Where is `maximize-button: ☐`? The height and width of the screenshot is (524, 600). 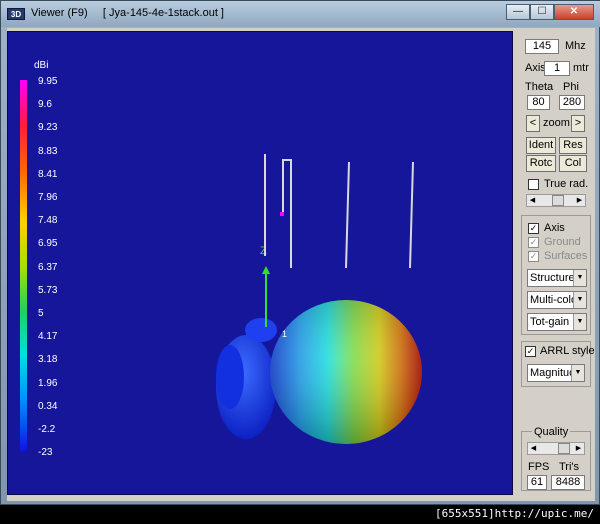
maximize-button: ☐ is located at coordinates (542, 12).